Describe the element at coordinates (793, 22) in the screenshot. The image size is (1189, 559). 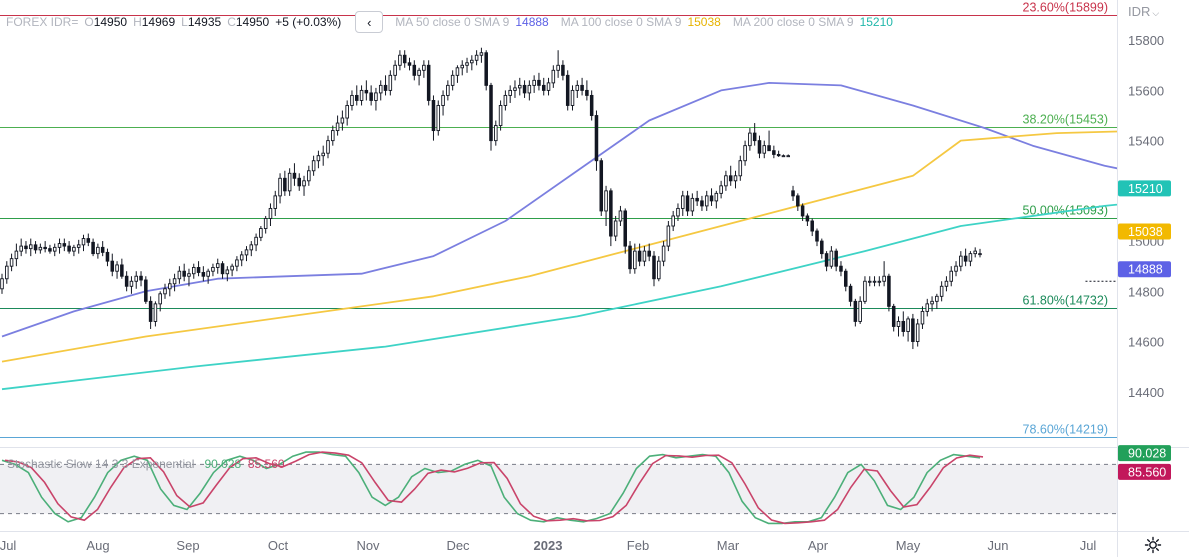
I see `ma200-label: MA 200 close 0 SMA 9` at that location.